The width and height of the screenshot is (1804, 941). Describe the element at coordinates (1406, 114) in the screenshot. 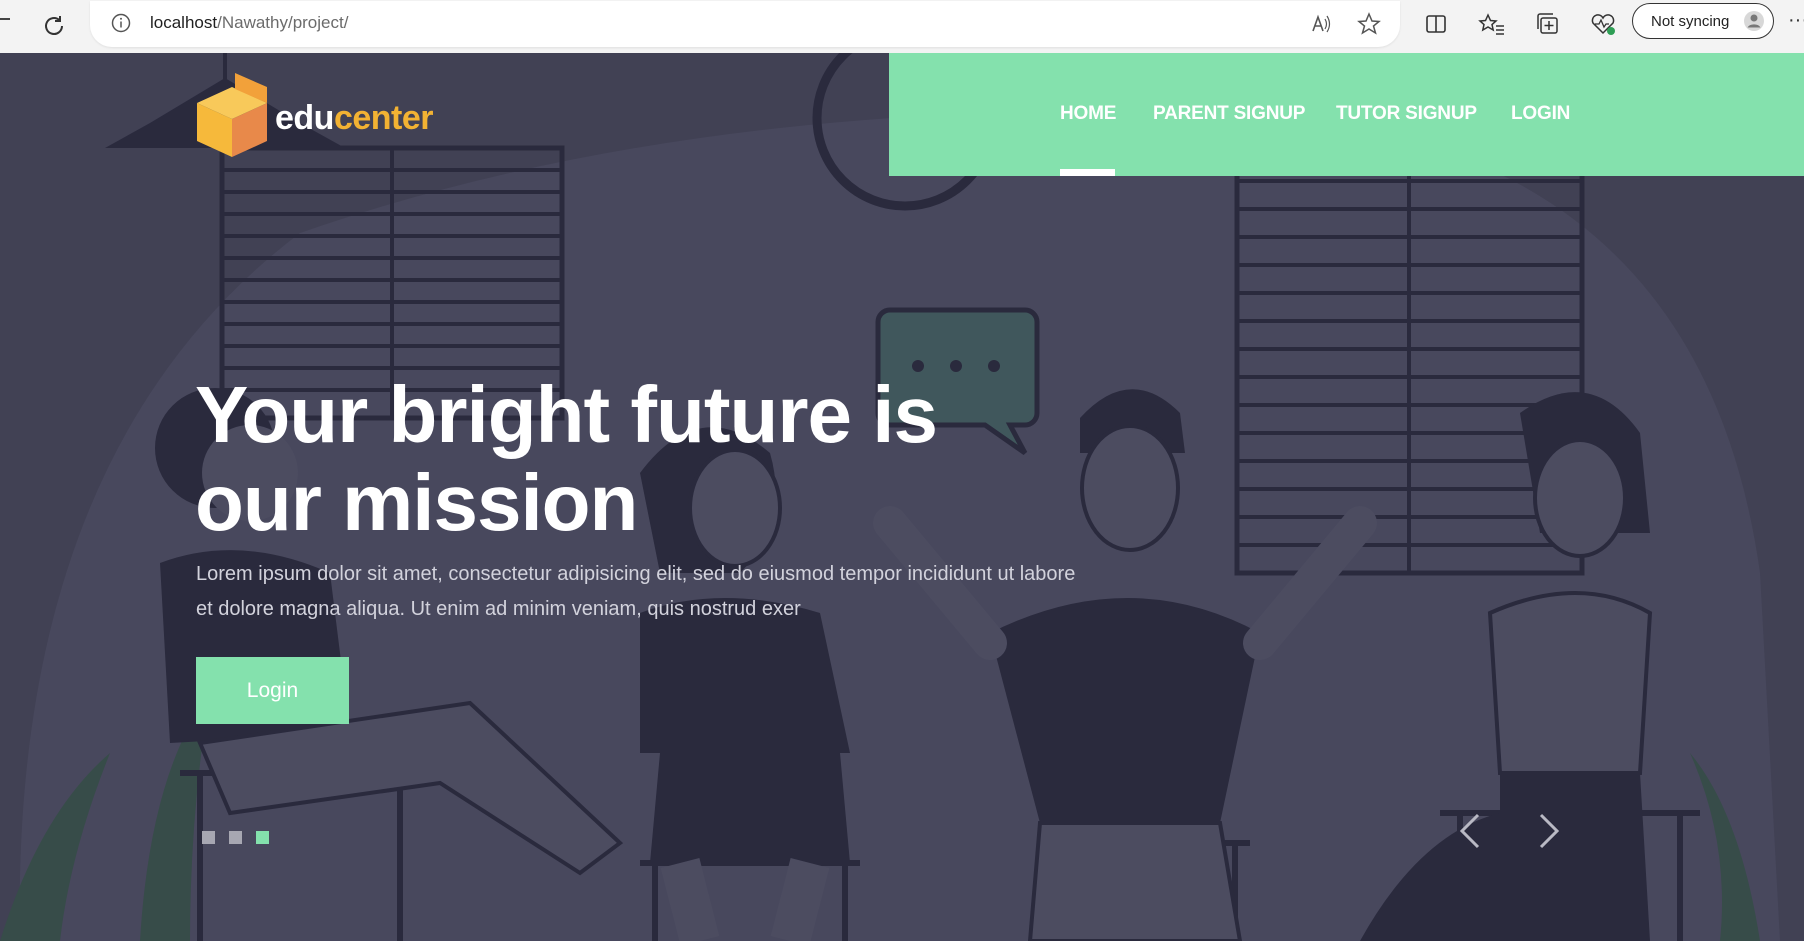

I see `nav-item-tutor-signup: Tutor Signup` at that location.